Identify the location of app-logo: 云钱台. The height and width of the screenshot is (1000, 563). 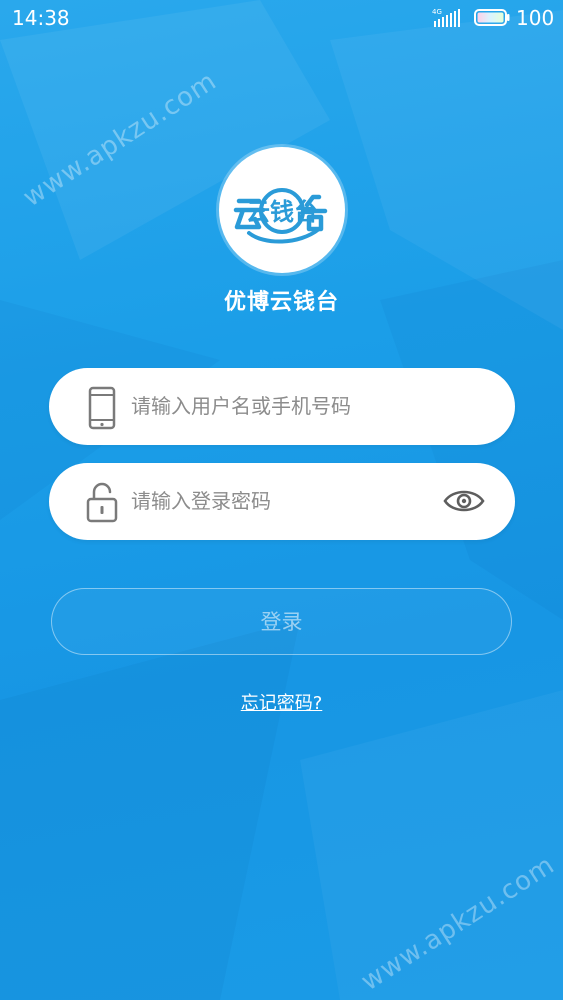
(282, 210).